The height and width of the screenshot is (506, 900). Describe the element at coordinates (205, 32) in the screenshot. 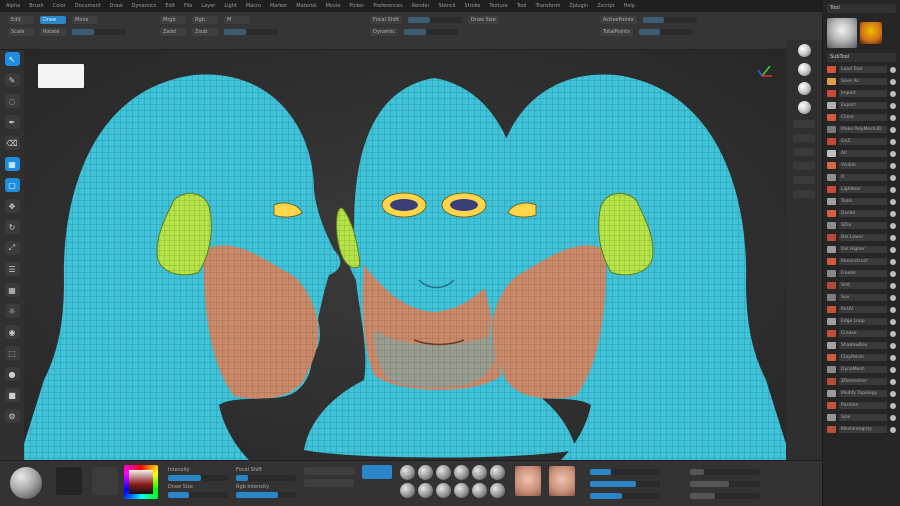

I see `zsub-button: Zsub` at that location.